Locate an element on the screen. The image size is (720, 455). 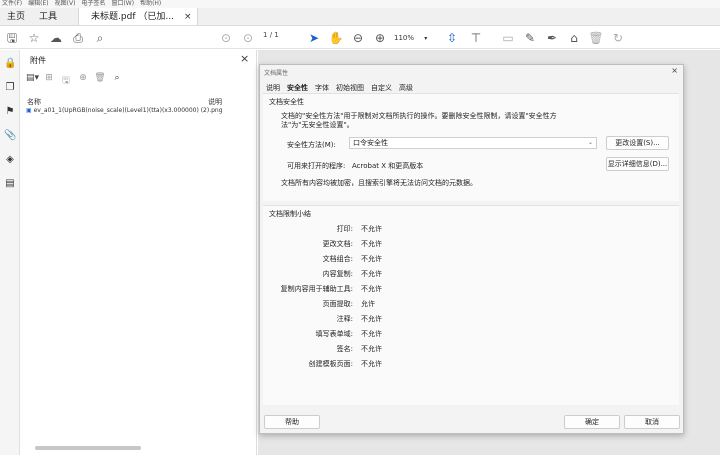
layers-icon: ◈ is located at coordinates (10, 160).